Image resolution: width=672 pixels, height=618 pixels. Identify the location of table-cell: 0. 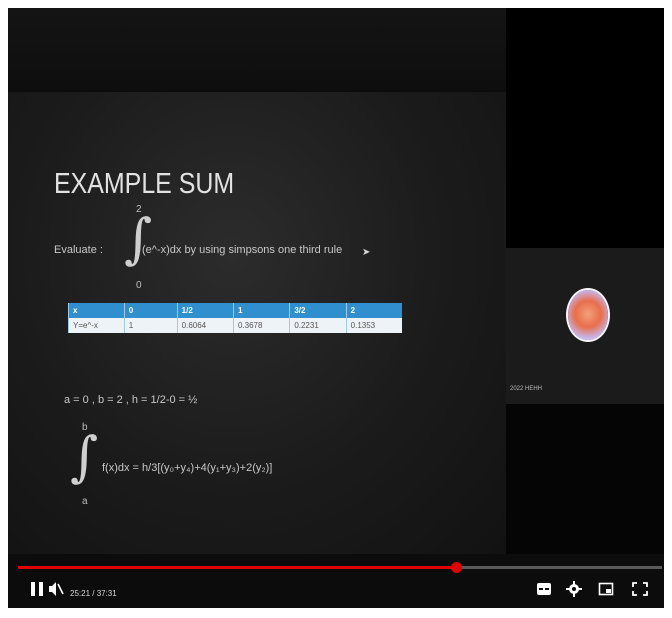
(150, 310).